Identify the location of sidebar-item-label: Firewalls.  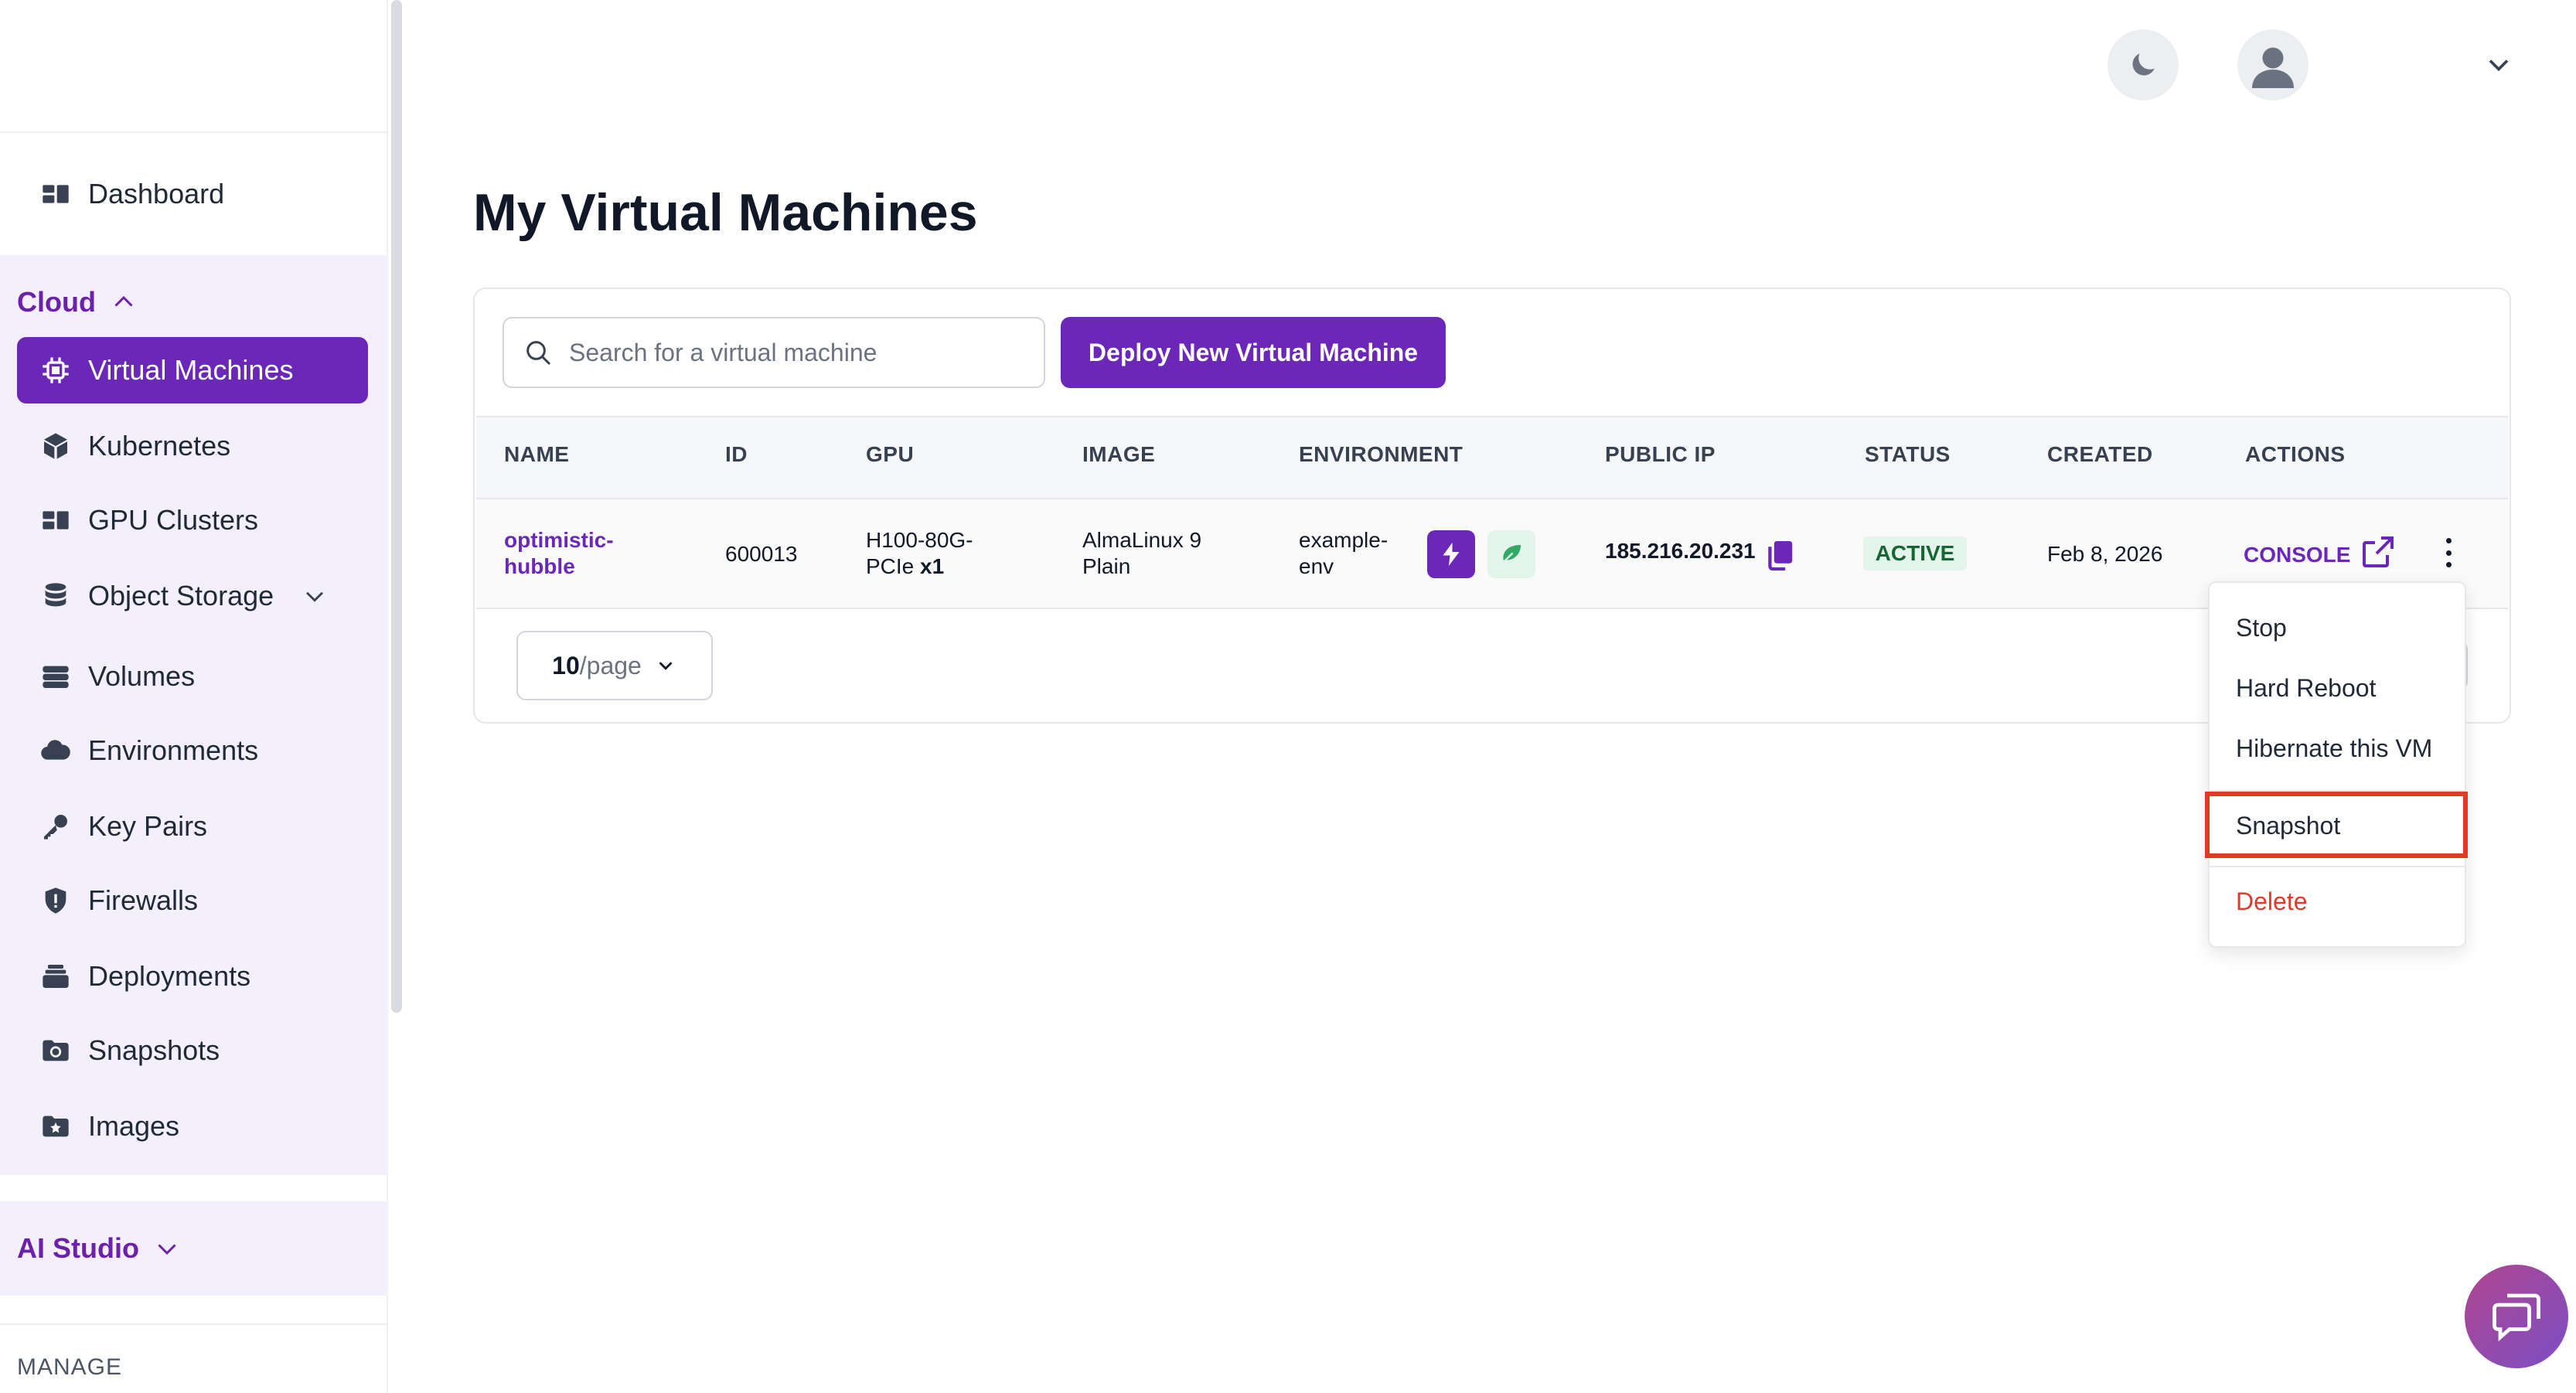
(143, 900).